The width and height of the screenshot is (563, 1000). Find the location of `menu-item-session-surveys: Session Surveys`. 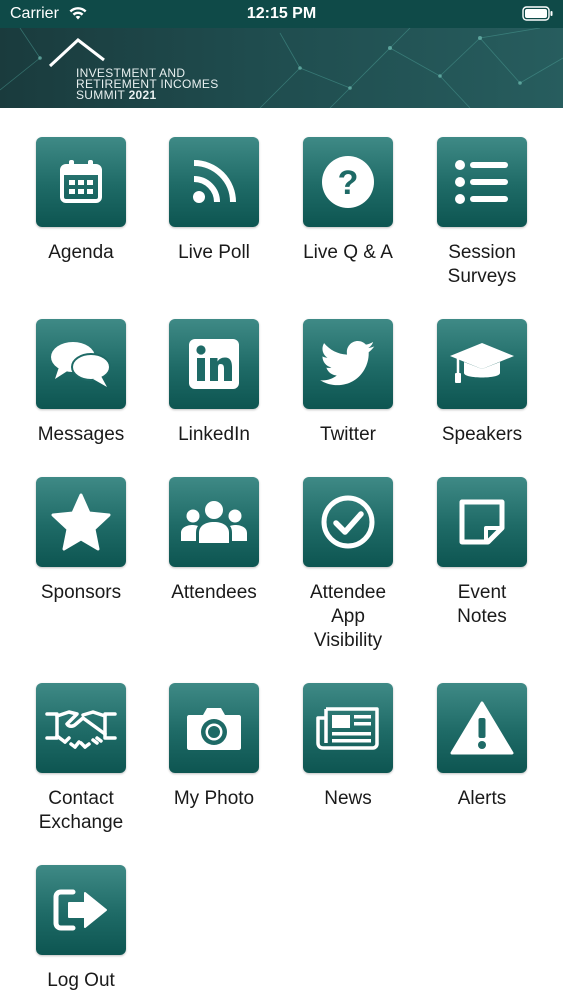

menu-item-session-surveys: Session Surveys is located at coordinates (482, 213).